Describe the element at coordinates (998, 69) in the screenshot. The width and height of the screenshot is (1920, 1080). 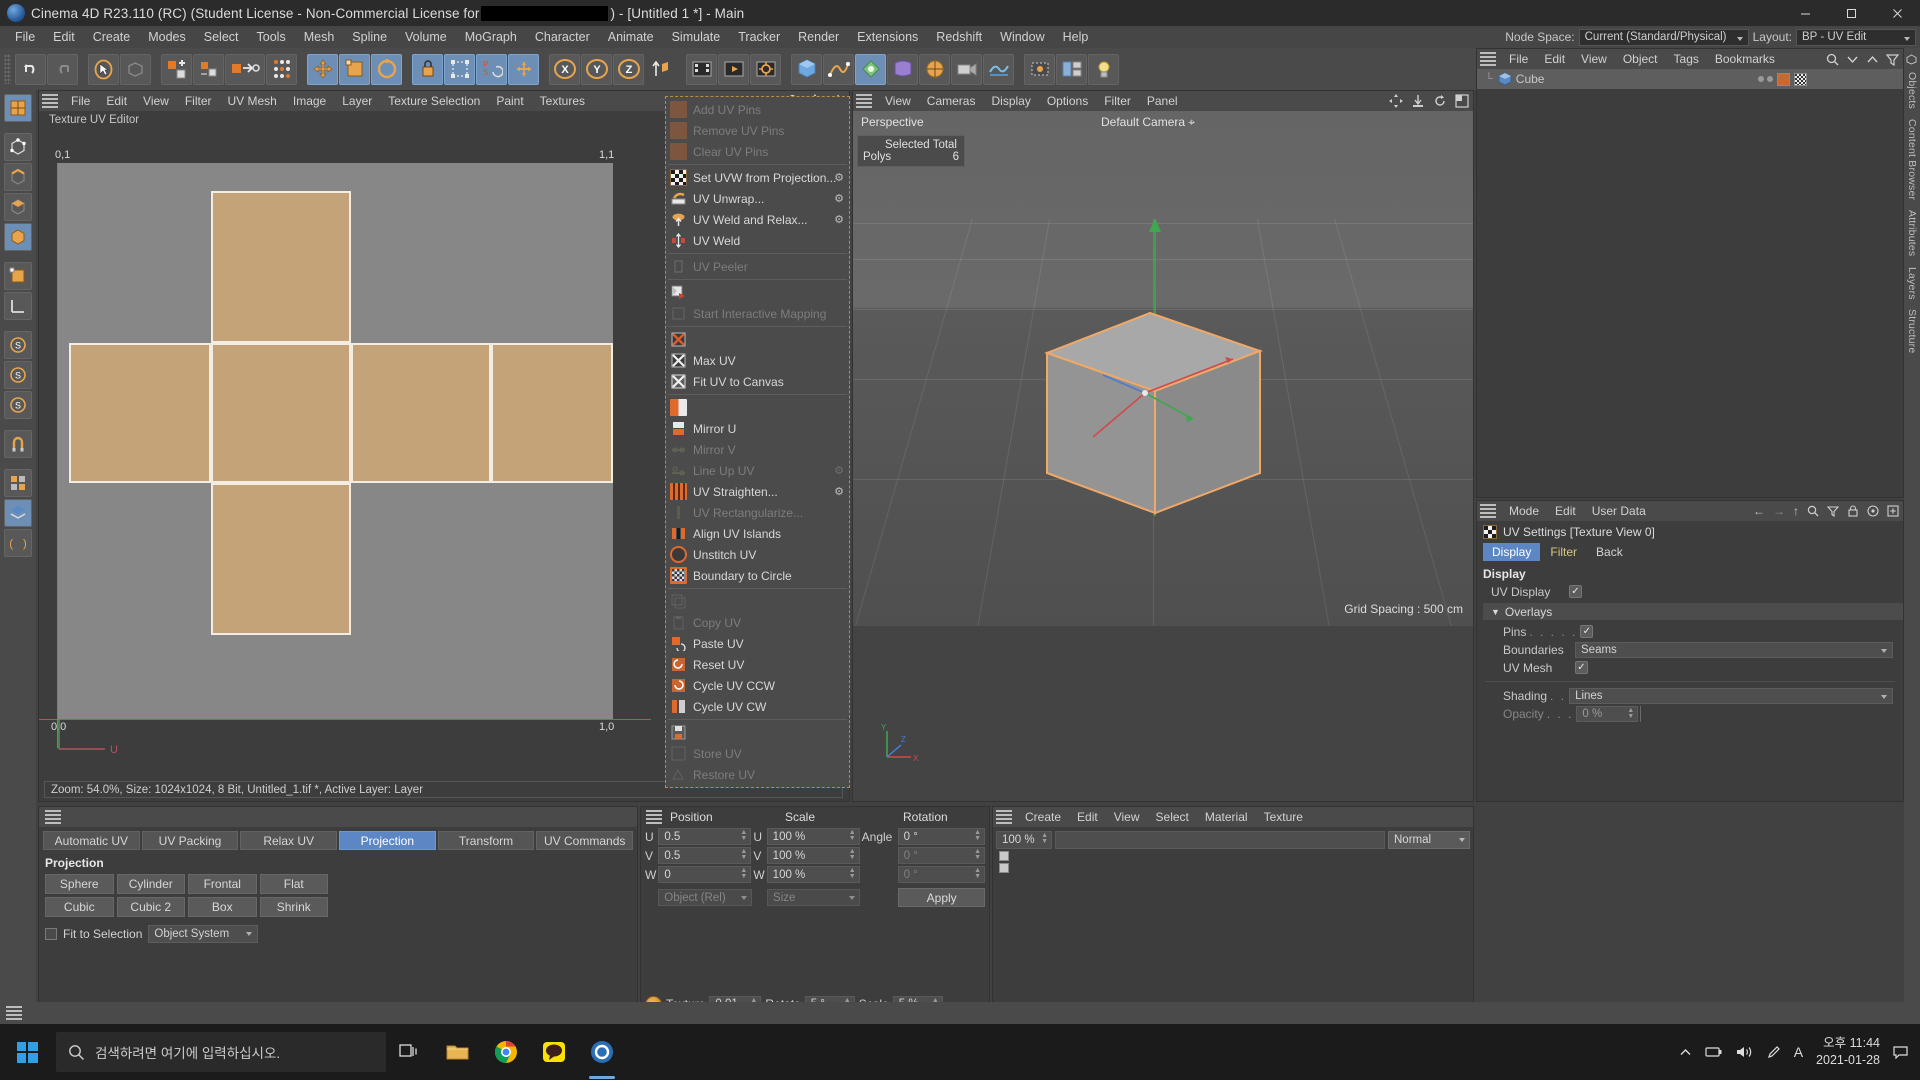
I see `add-field-button` at that location.